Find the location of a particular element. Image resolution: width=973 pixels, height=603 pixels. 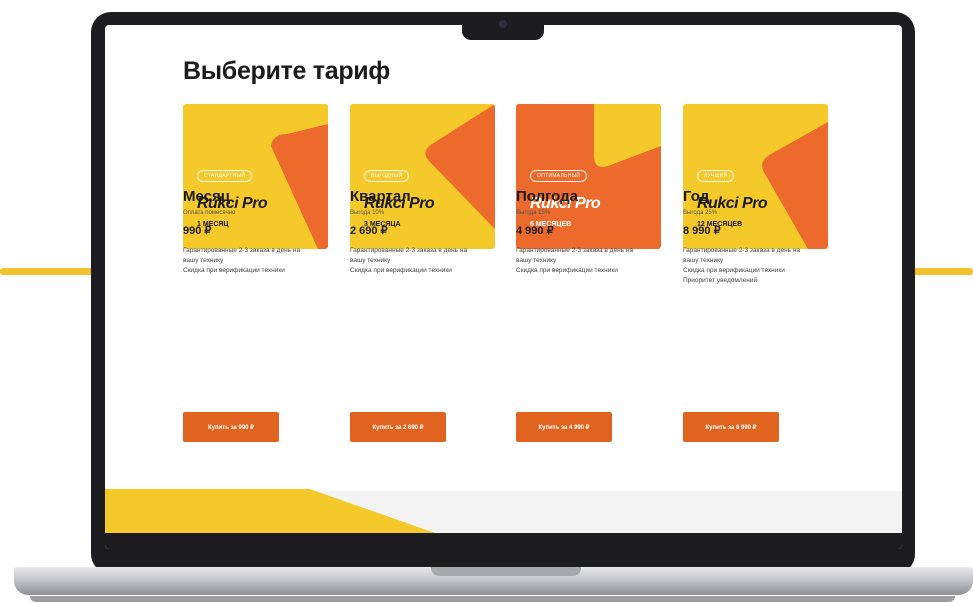

plan-note: Оплата помесячно is located at coordinates (209, 213).